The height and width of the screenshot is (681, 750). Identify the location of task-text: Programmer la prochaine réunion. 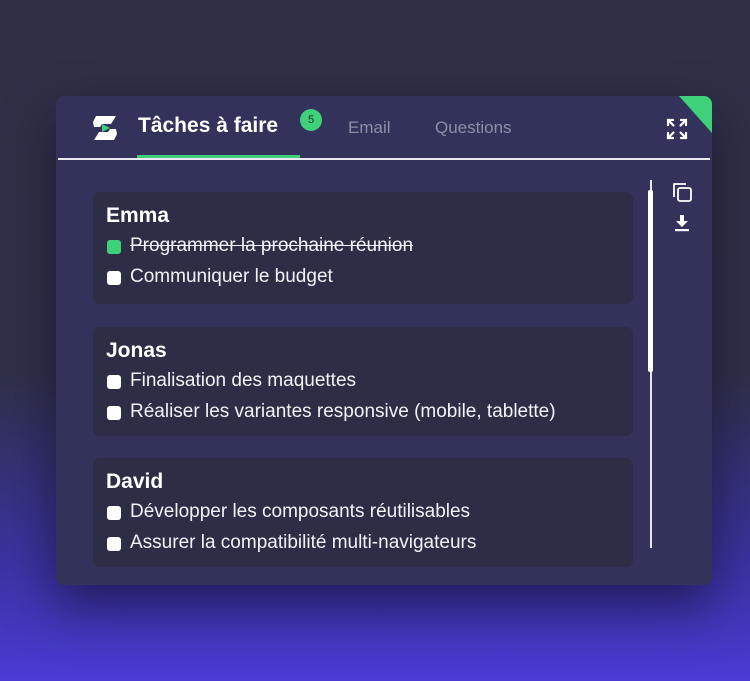
(272, 245).